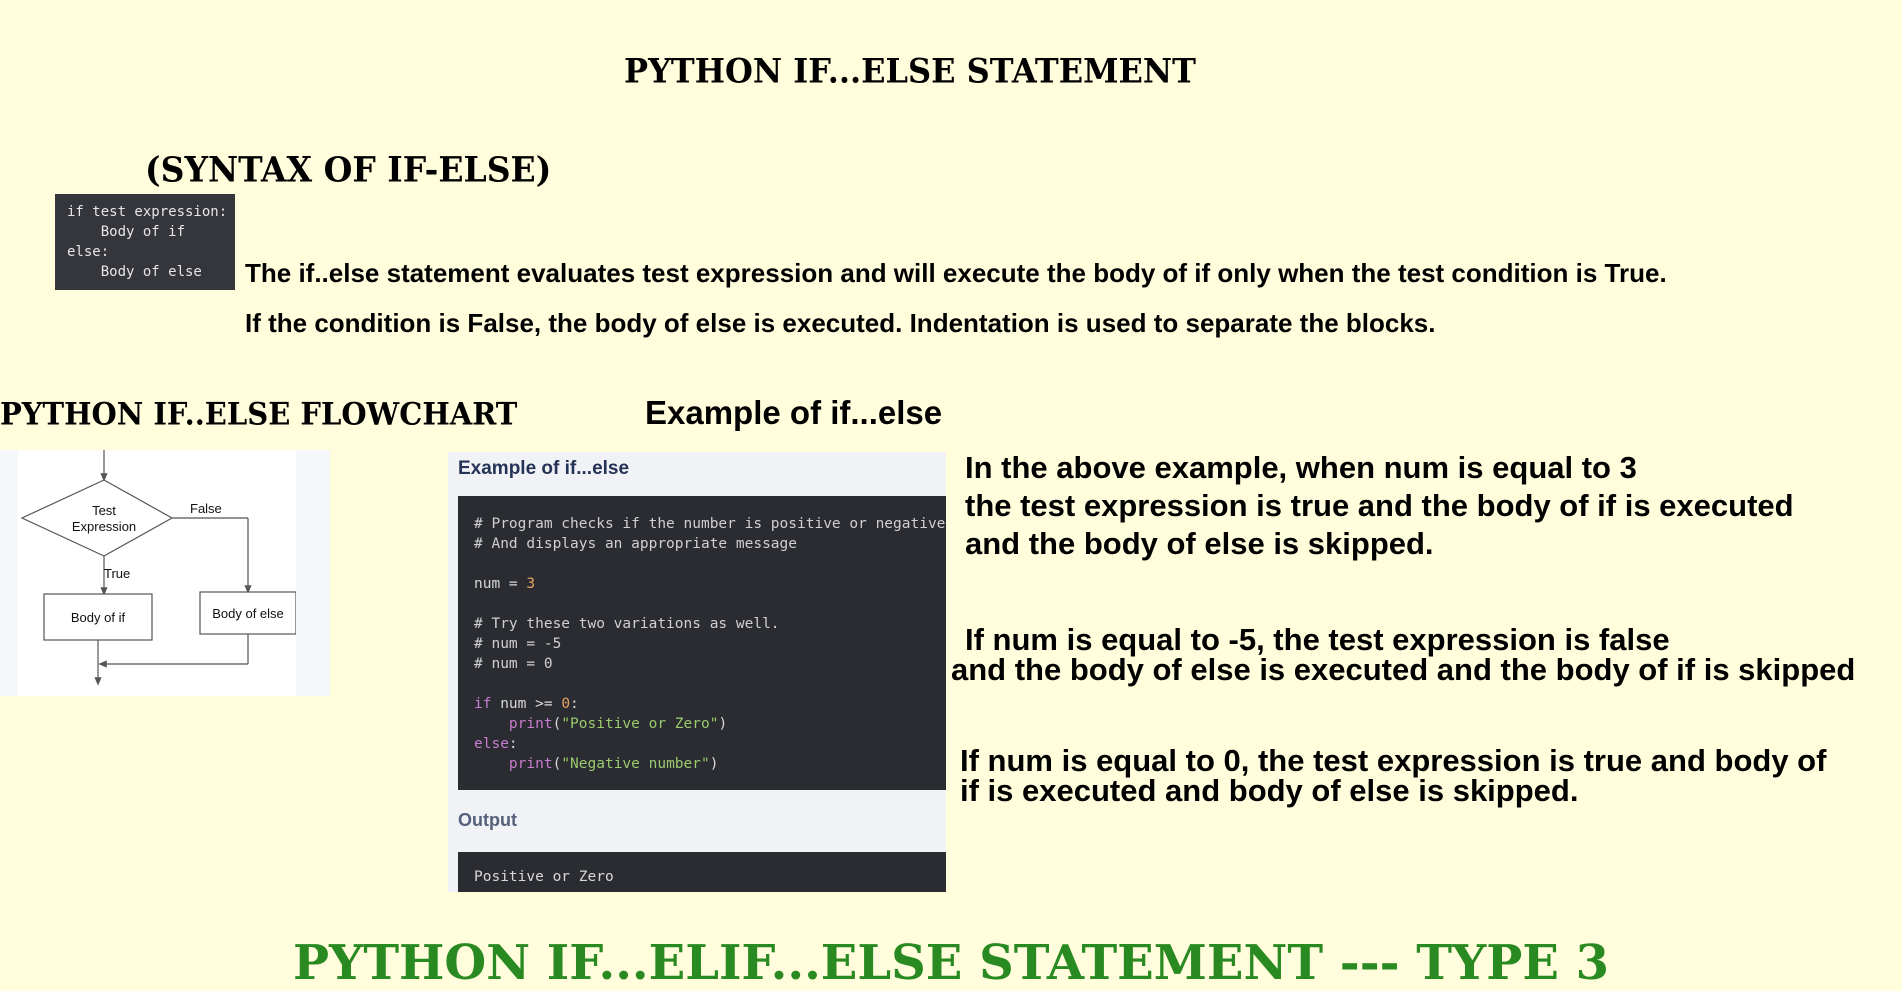 This screenshot has height=991, width=1902. What do you see at coordinates (487, 820) in the screenshot?
I see `output-label: Output` at bounding box center [487, 820].